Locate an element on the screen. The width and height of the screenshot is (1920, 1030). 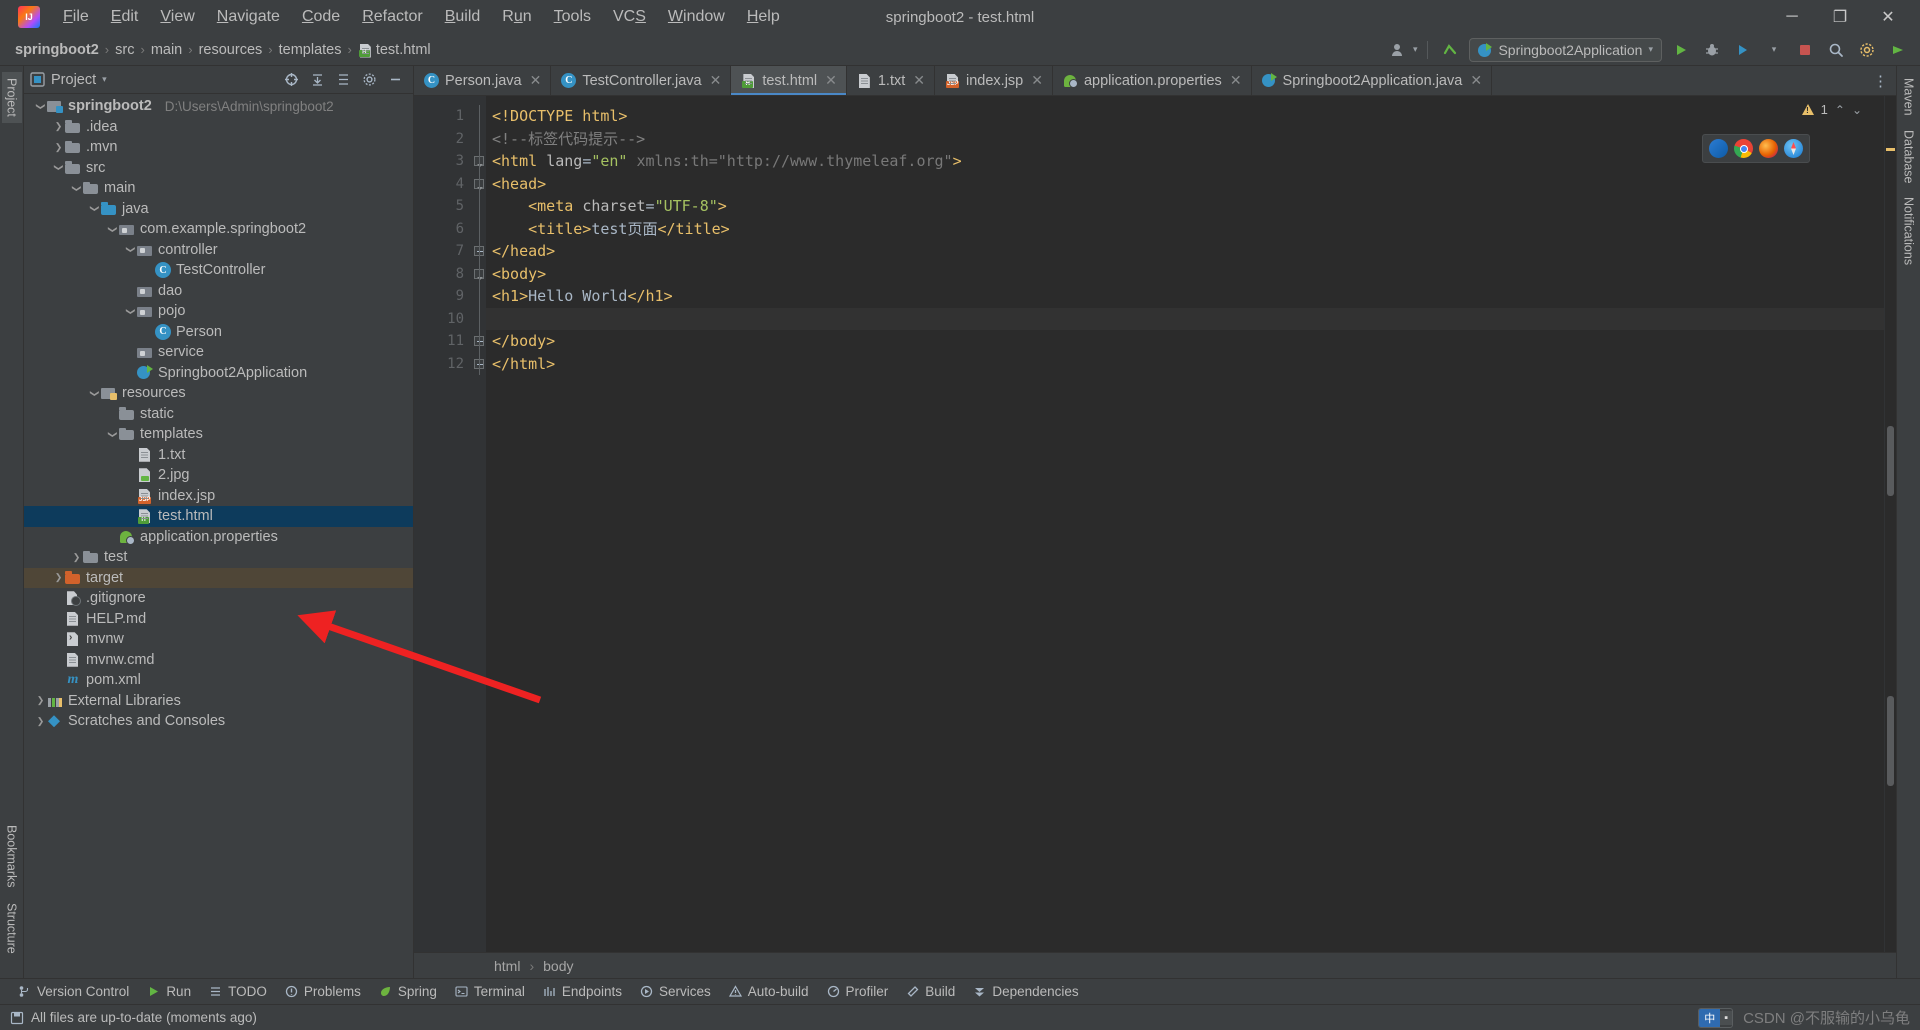
ime-indicator: 中 ▪ is located at coordinates (1716, 1017).